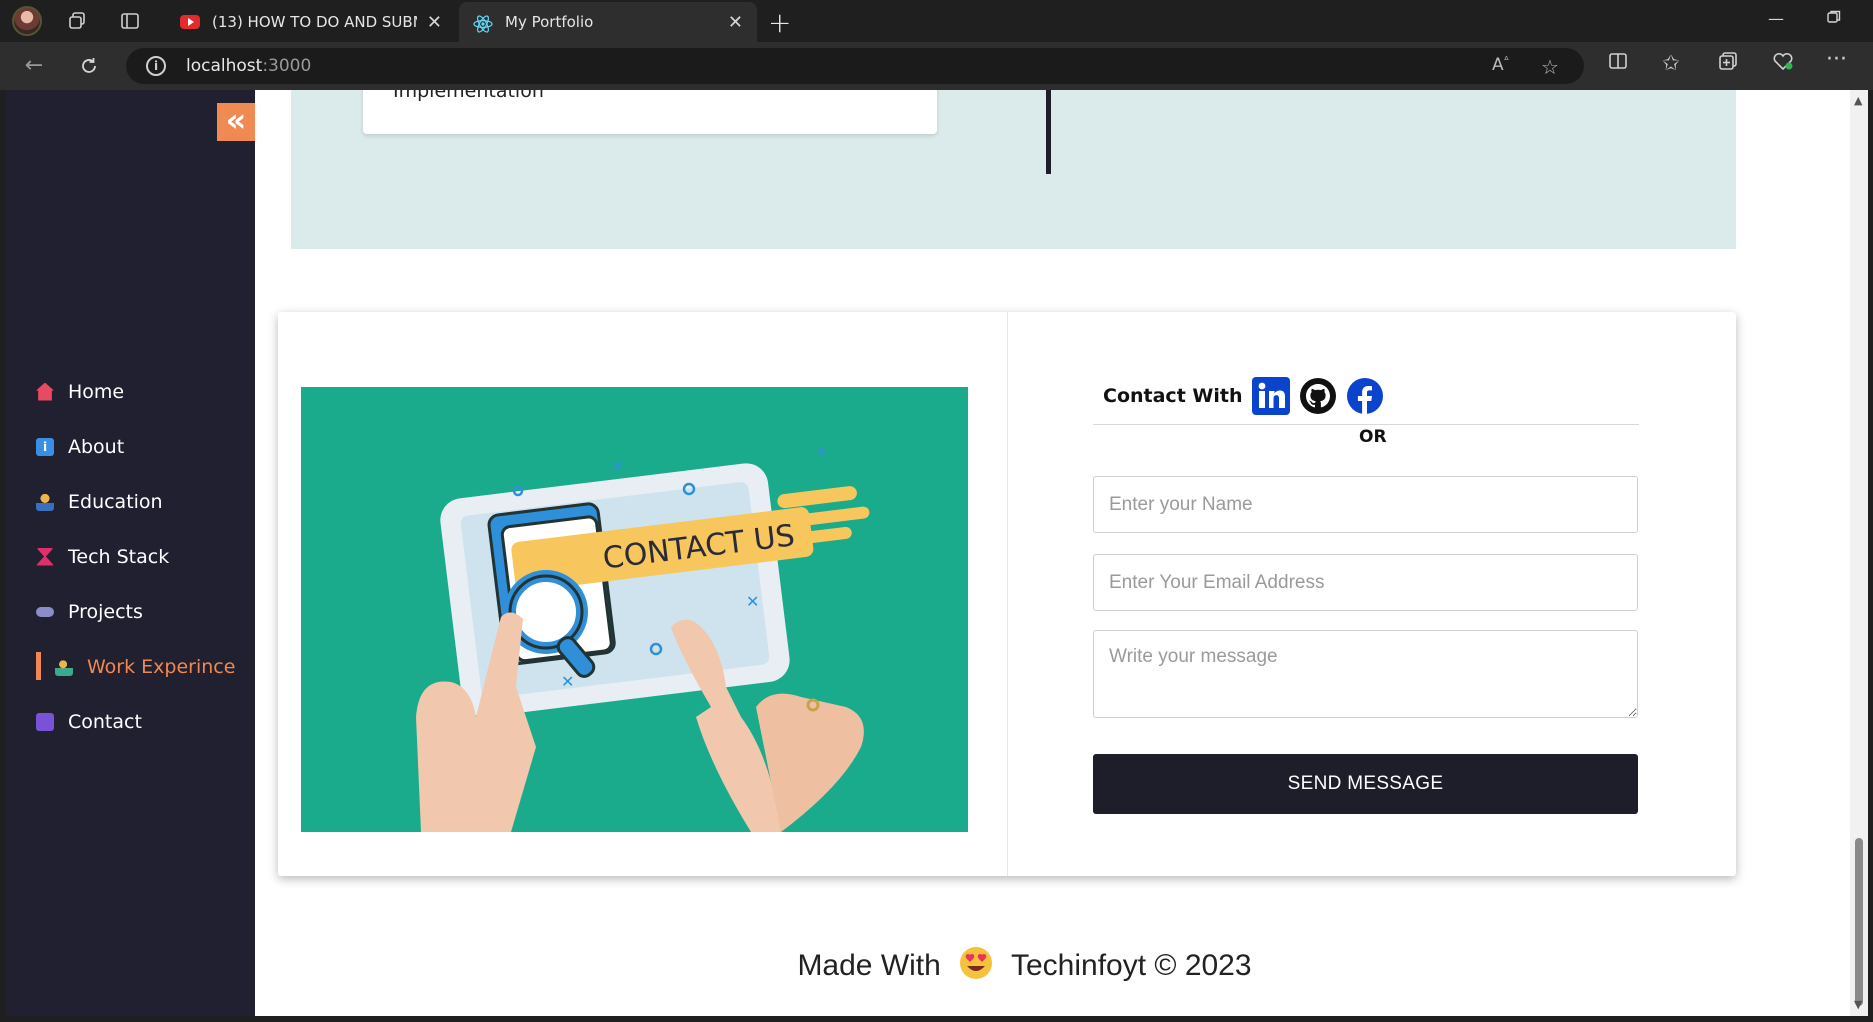 The width and height of the screenshot is (1873, 1022). Describe the element at coordinates (89, 66) in the screenshot. I see `refresh-icon` at that location.